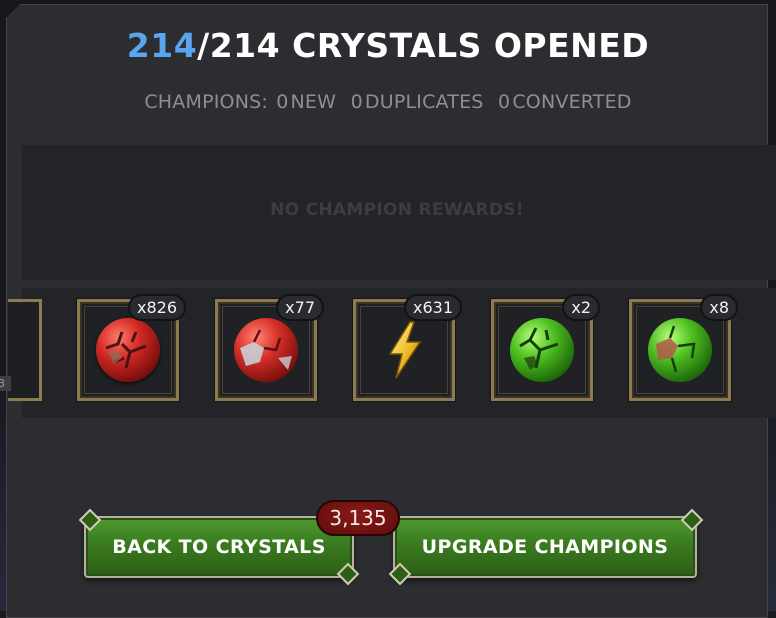 This screenshot has width=776, height=618. What do you see at coordinates (156, 307) in the screenshot?
I see `reward-quantity: x826` at bounding box center [156, 307].